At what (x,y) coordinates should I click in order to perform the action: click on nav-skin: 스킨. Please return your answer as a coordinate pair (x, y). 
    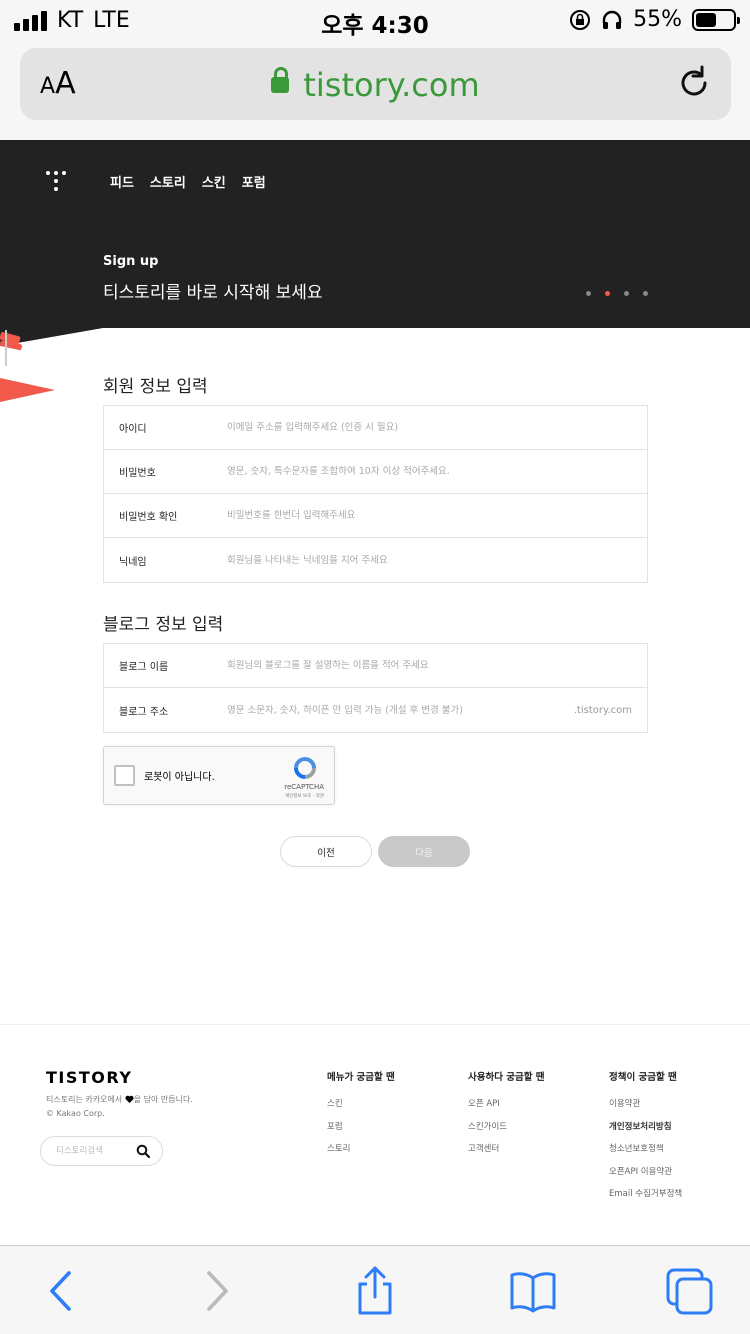
    Looking at the image, I should click on (214, 181).